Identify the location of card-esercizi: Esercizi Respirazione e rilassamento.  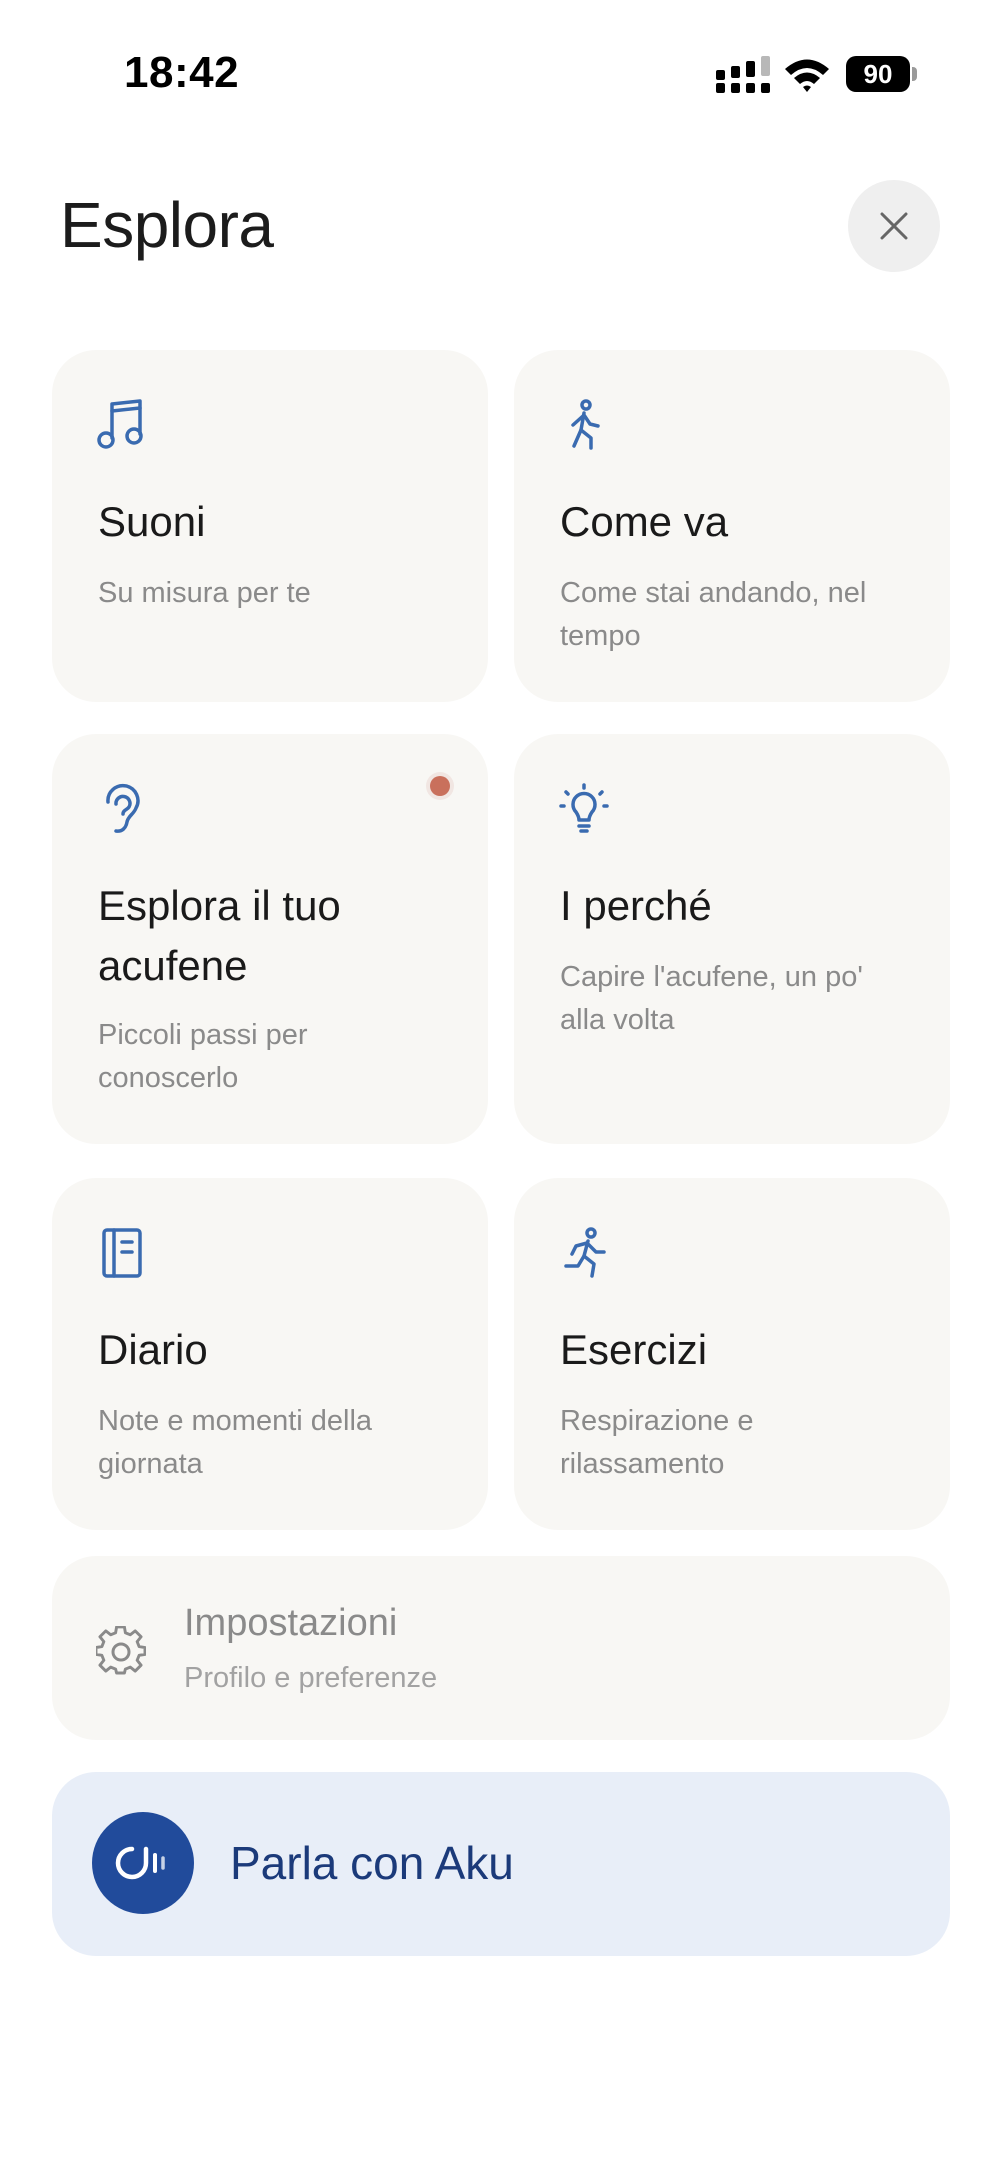
(732, 1354).